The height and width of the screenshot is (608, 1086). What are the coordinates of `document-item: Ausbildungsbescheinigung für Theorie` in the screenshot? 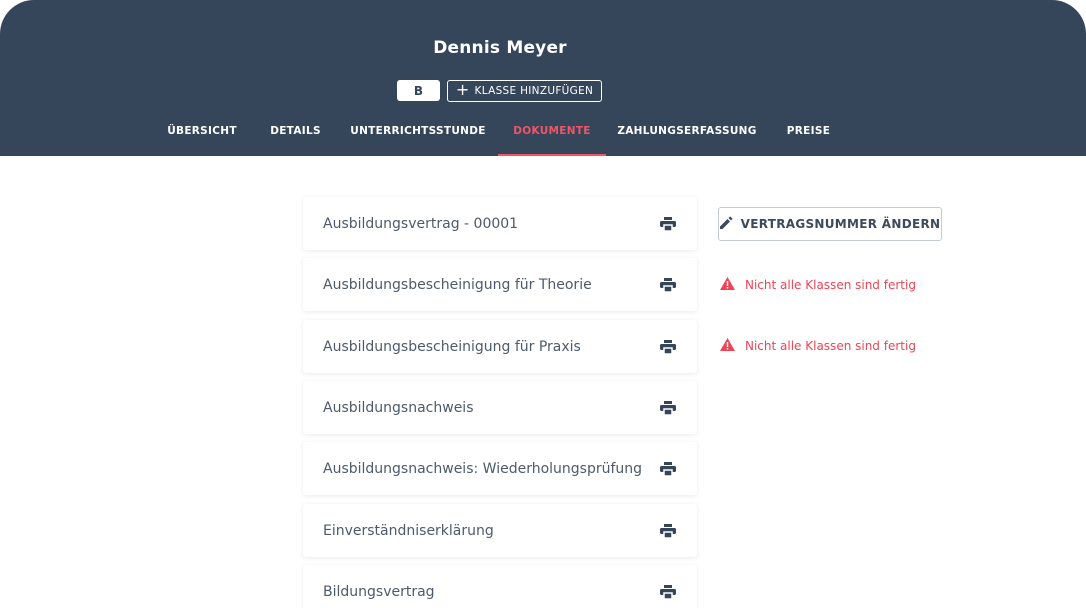 It's located at (500, 284).